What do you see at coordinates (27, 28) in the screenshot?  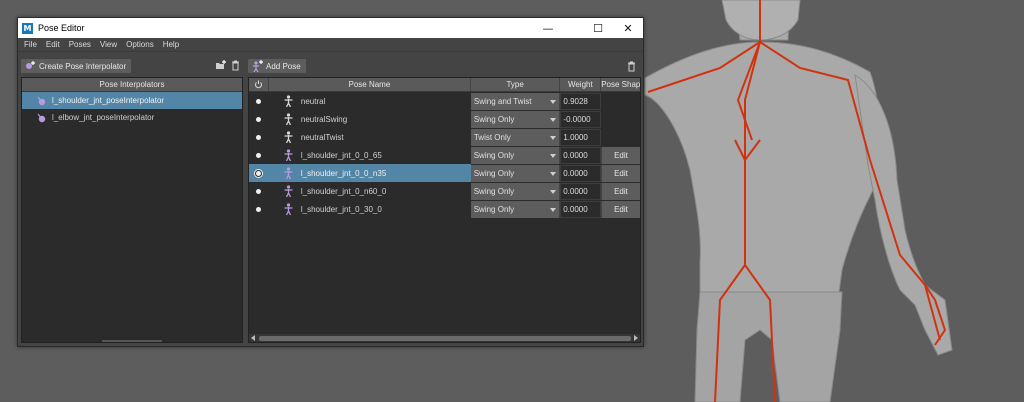 I see `maya-app-icon: M` at bounding box center [27, 28].